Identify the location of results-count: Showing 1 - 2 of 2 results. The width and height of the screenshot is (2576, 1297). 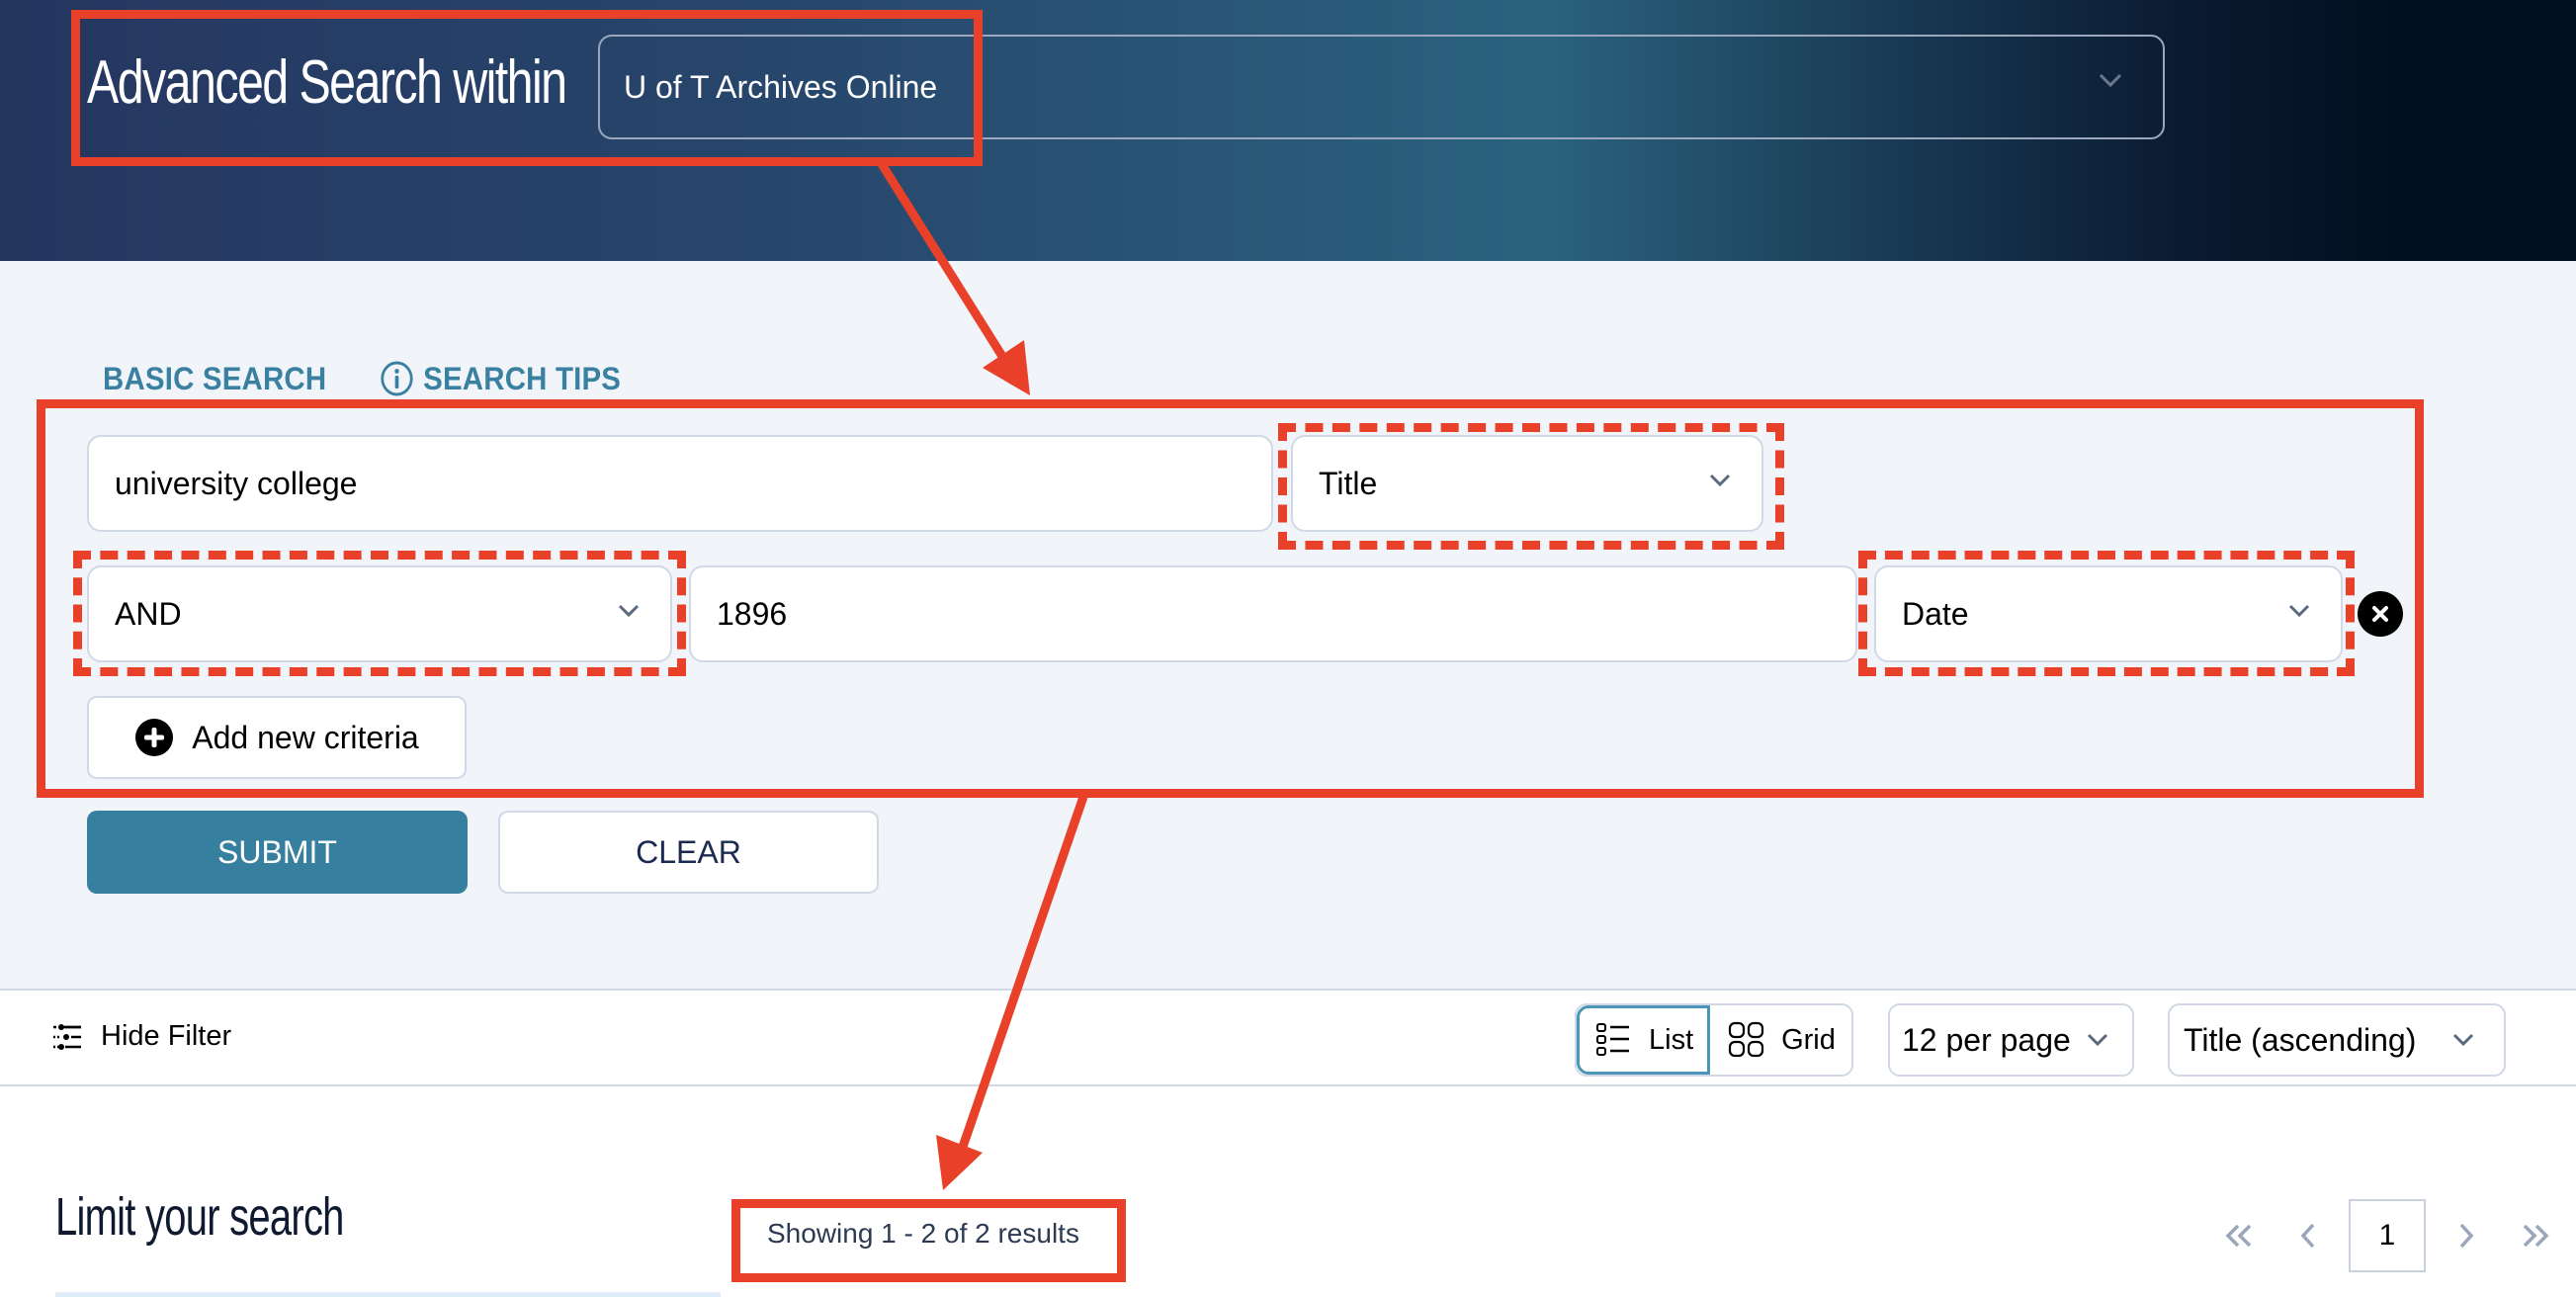
(923, 1233).